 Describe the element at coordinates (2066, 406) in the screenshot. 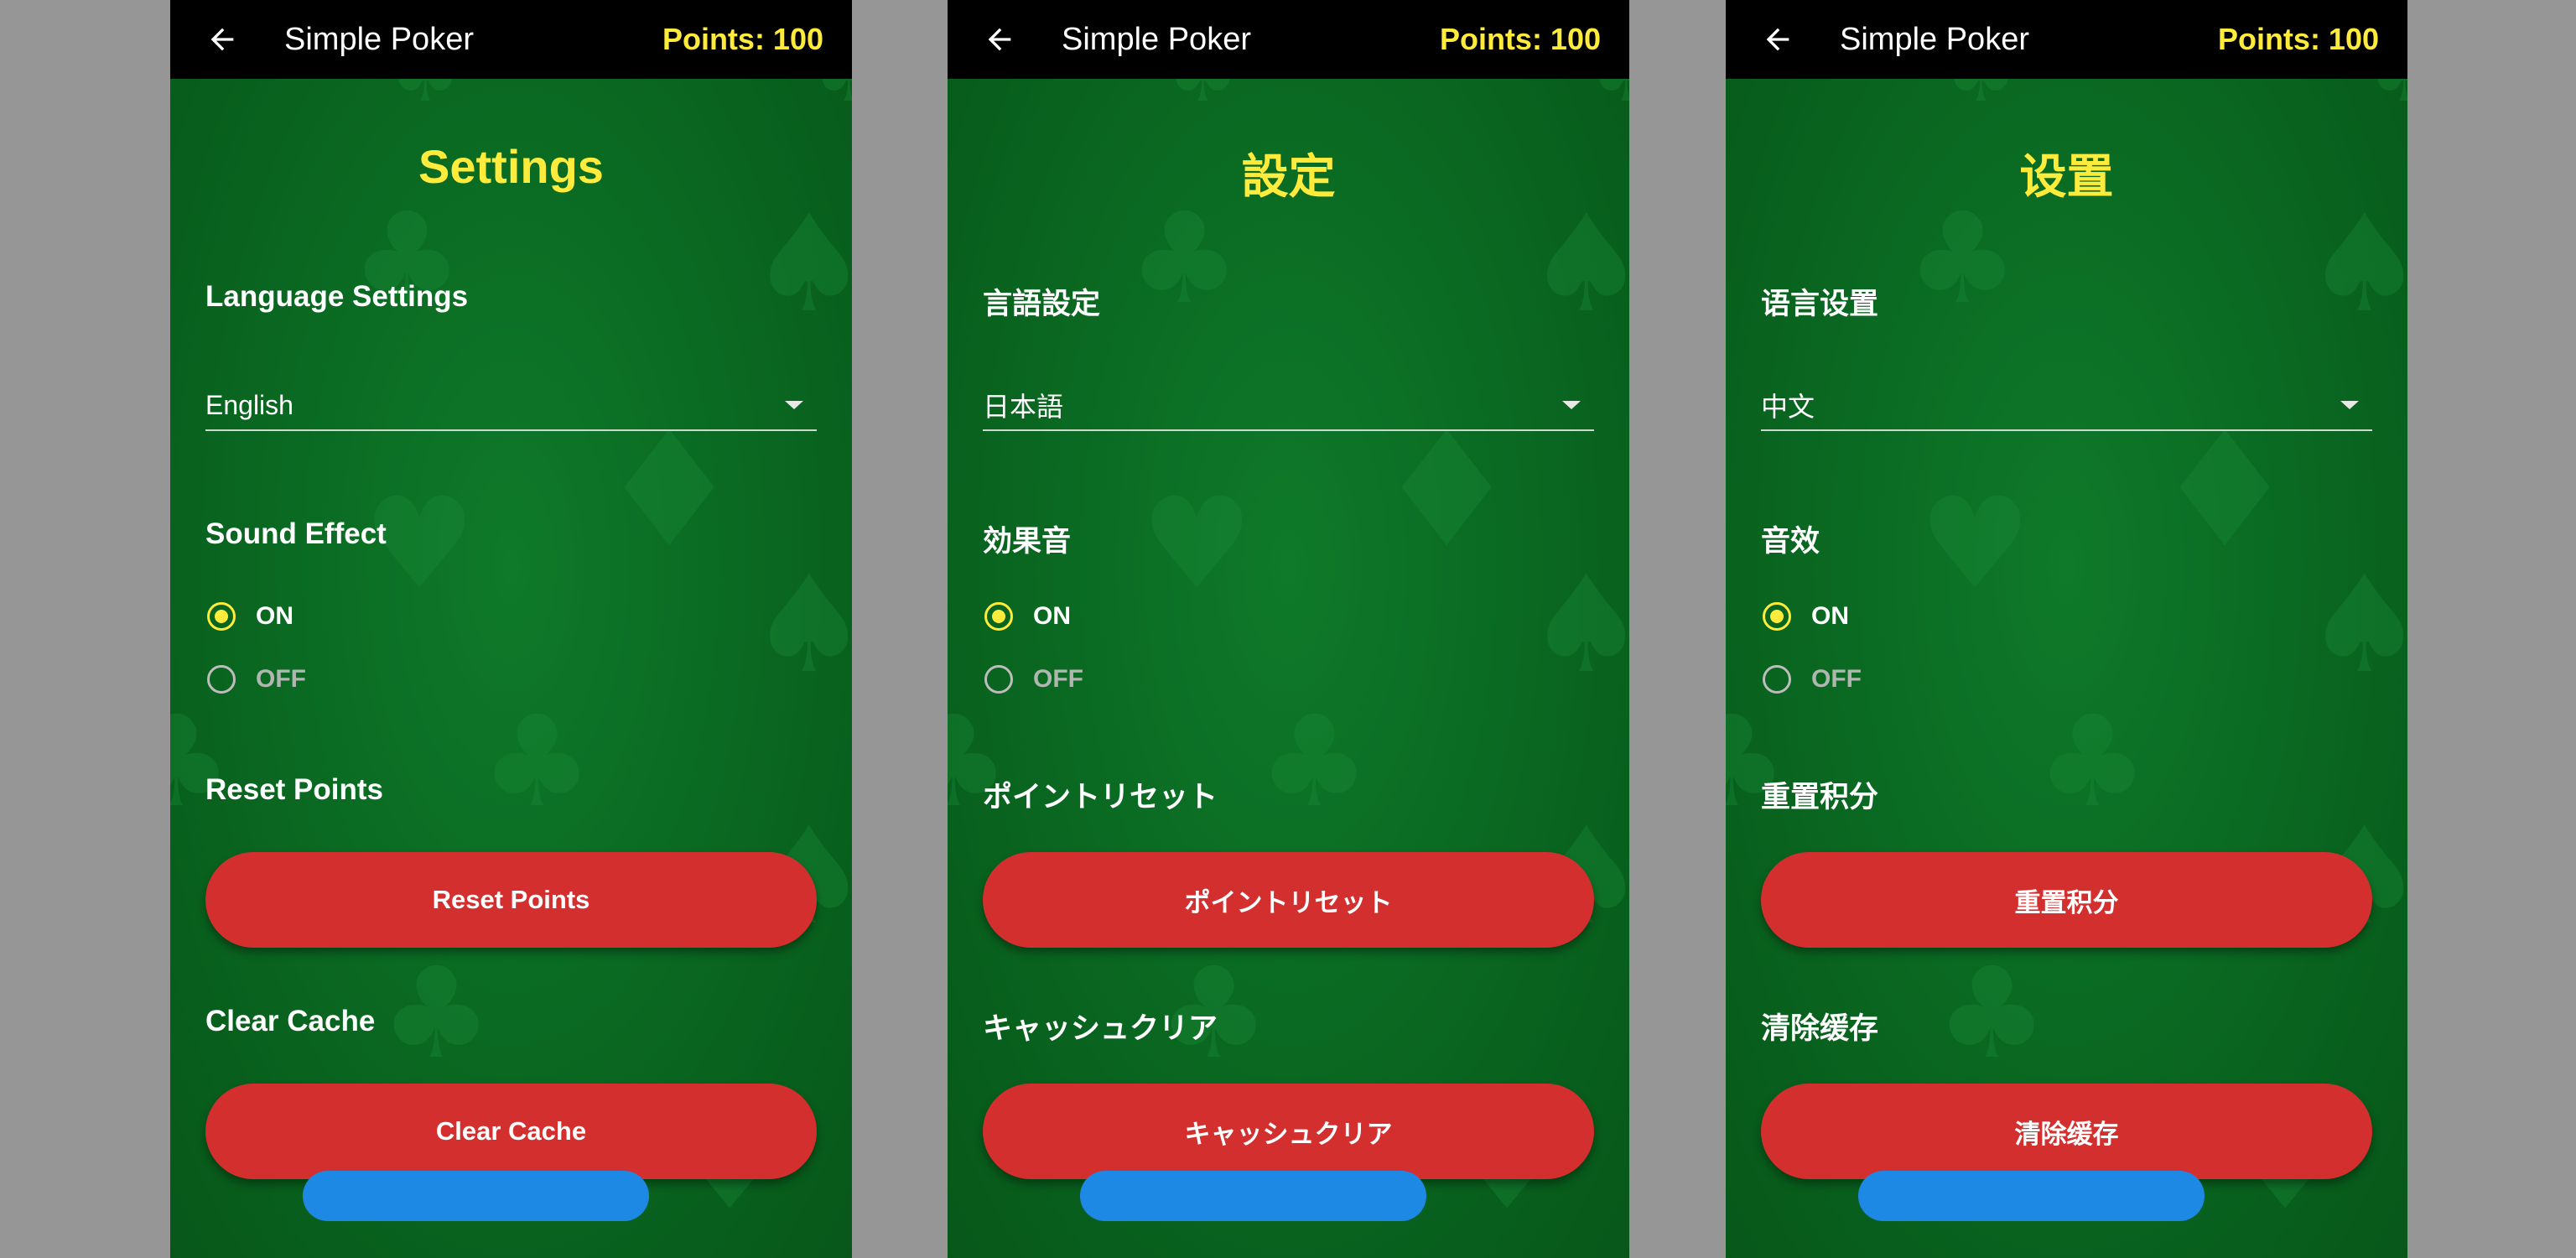

I see `language-select: 中文` at that location.